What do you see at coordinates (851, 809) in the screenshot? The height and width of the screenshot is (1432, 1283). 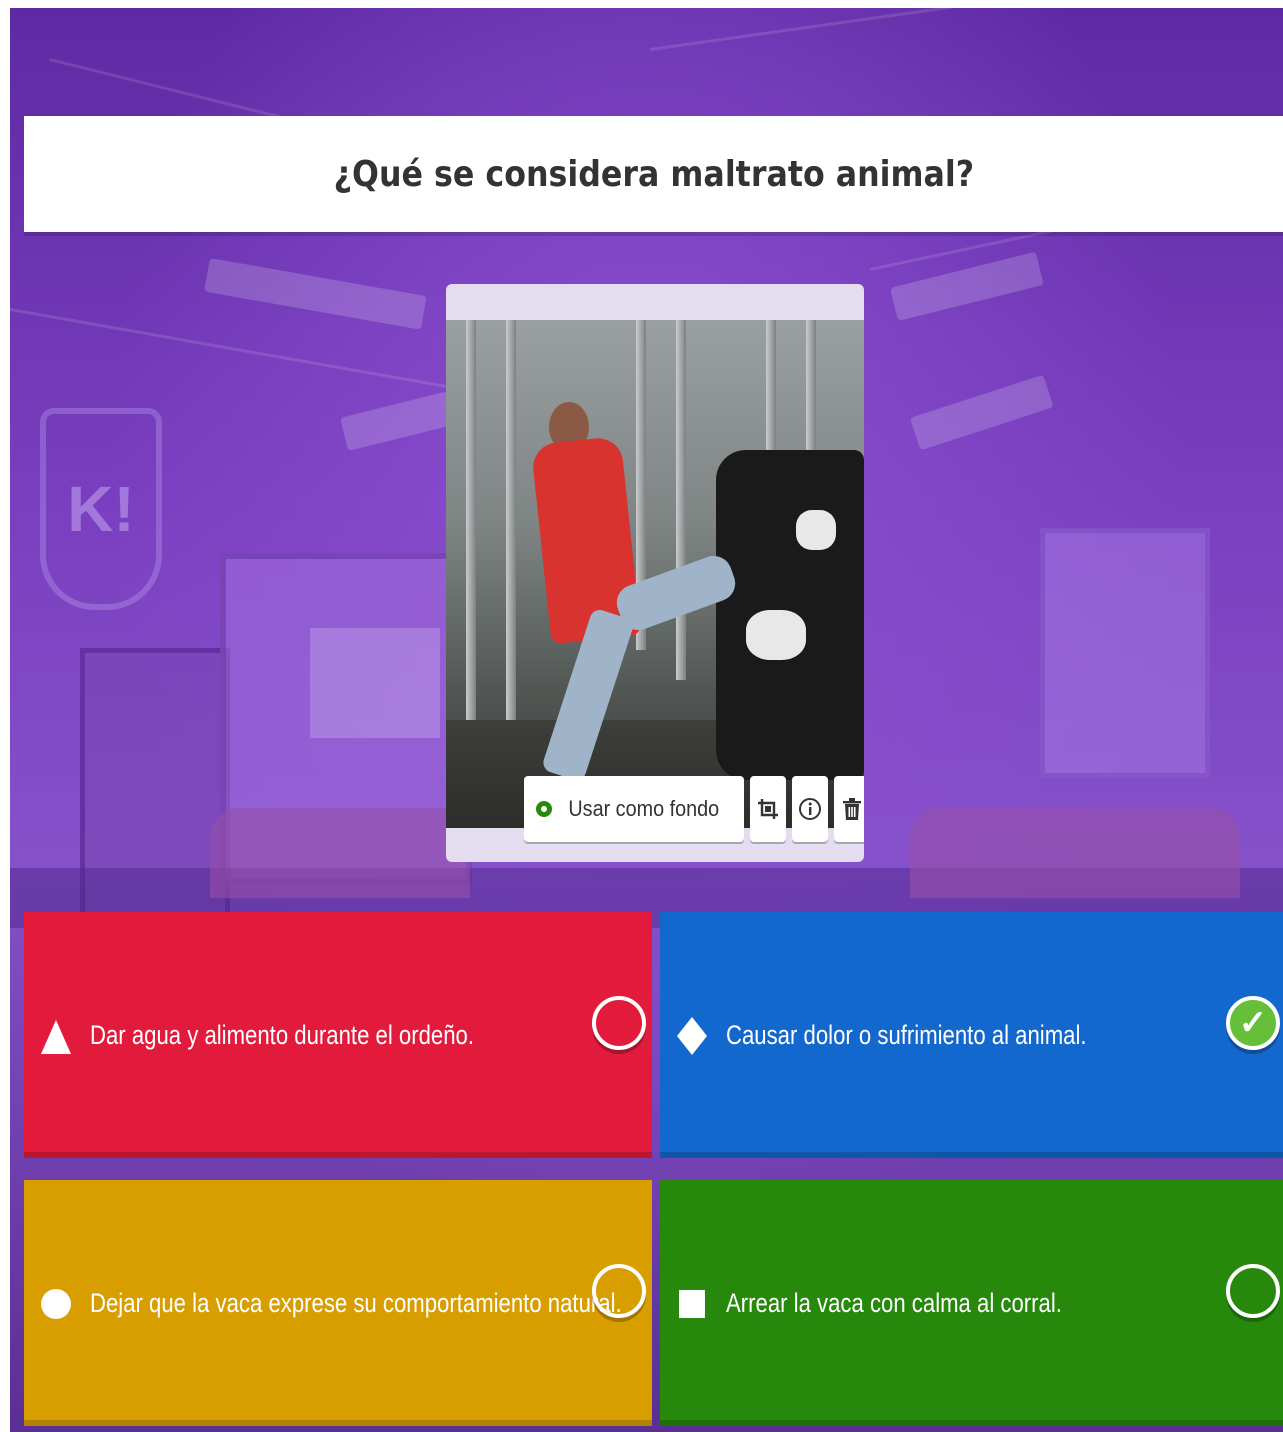 I see `trash-icon` at bounding box center [851, 809].